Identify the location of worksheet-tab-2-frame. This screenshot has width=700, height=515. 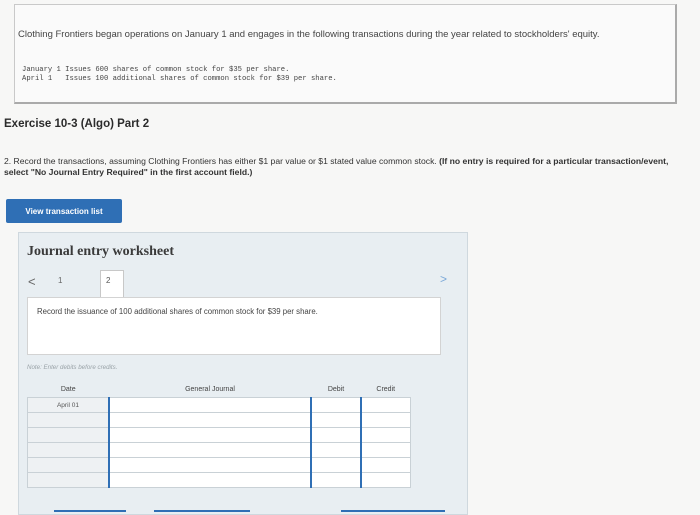
(112, 283).